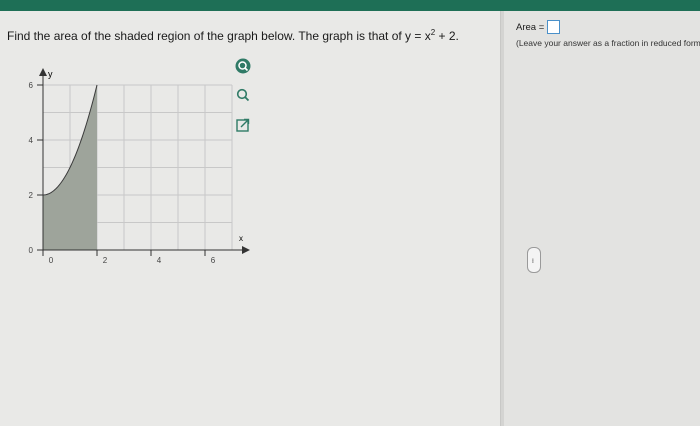 The image size is (700, 426). What do you see at coordinates (447, 36) in the screenshot?
I see `question-suffix: + 2.` at bounding box center [447, 36].